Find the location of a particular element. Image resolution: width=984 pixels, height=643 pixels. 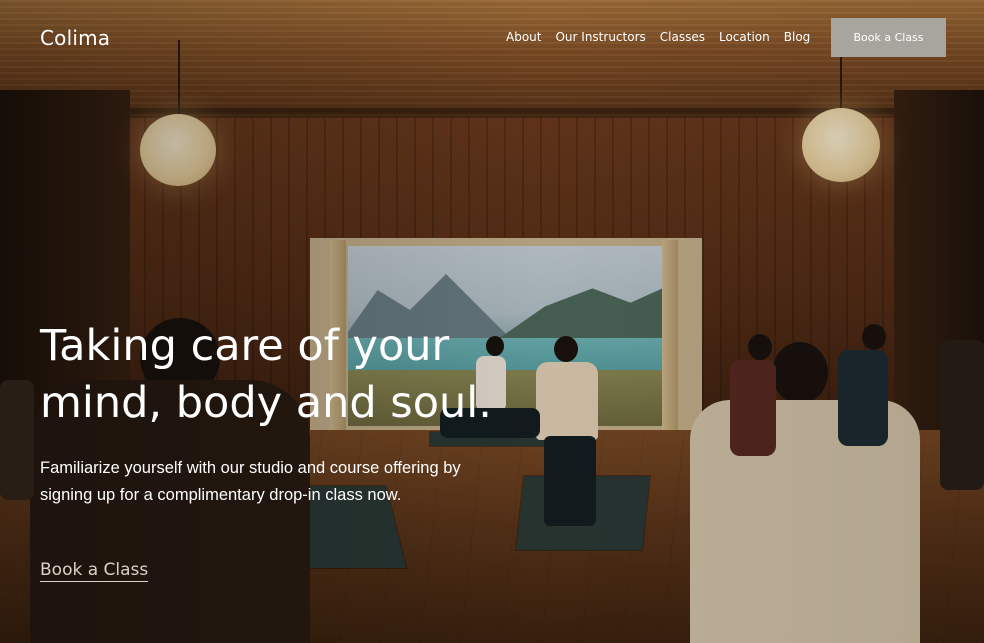

hero-title: Taking care of your mind, body and soul. is located at coordinates (266, 374).